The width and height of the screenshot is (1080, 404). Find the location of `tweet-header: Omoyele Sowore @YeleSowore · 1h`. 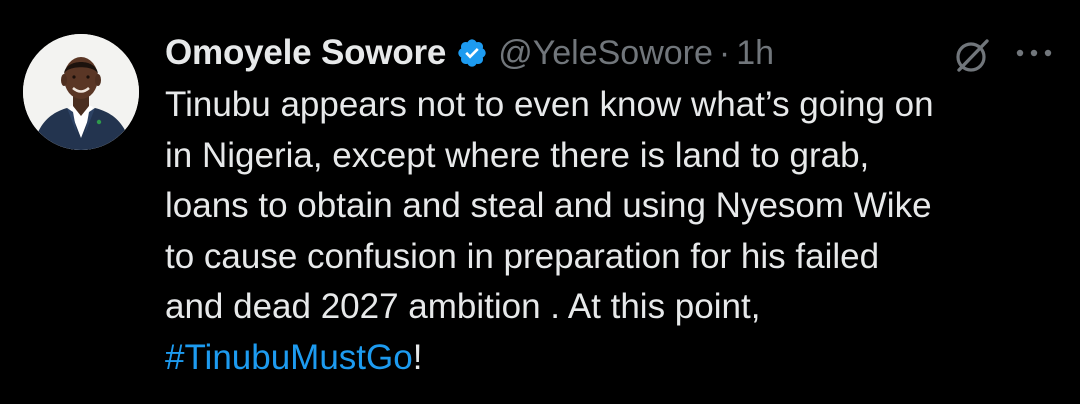

tweet-header: Omoyele Sowore @YeleSowore · 1h is located at coordinates (469, 53).